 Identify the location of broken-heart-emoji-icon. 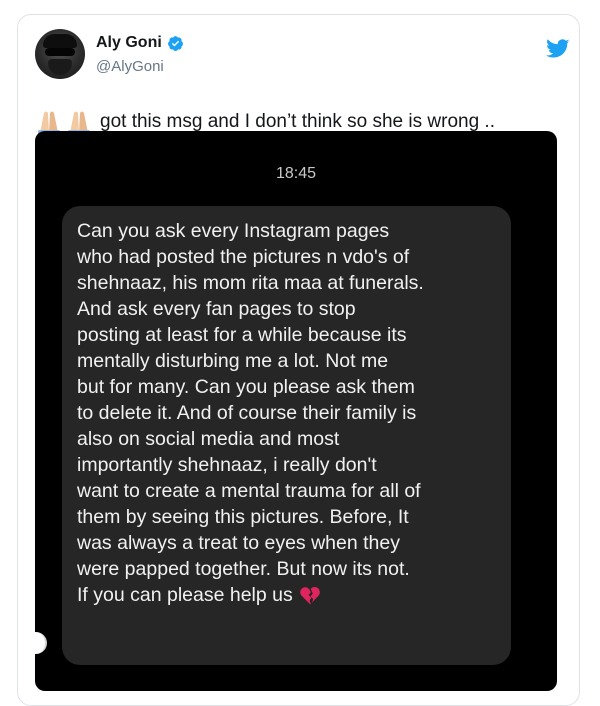
(309, 595).